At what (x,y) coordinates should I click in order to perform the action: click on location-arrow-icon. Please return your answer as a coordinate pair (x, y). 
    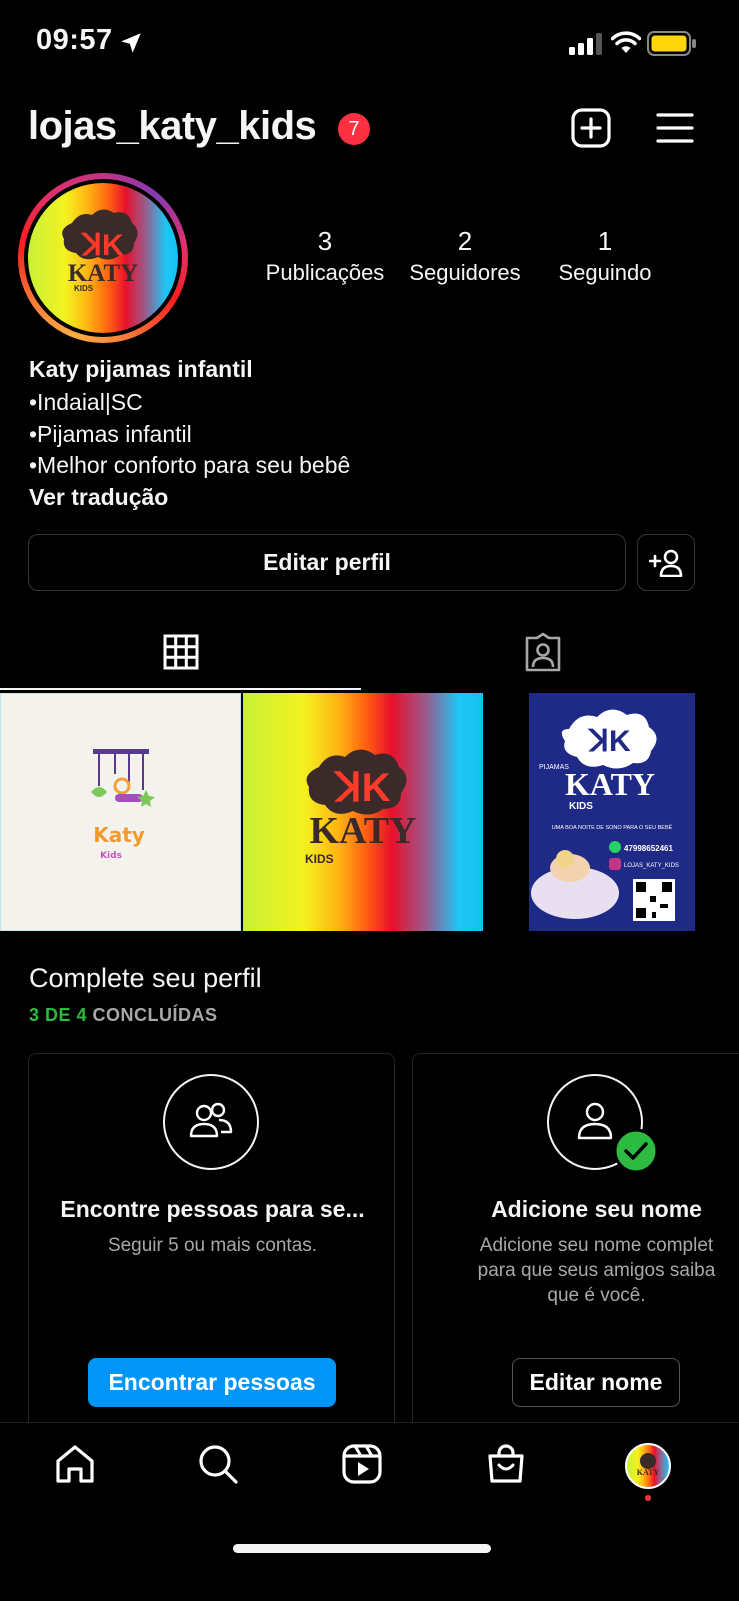
    Looking at the image, I should click on (131, 43).